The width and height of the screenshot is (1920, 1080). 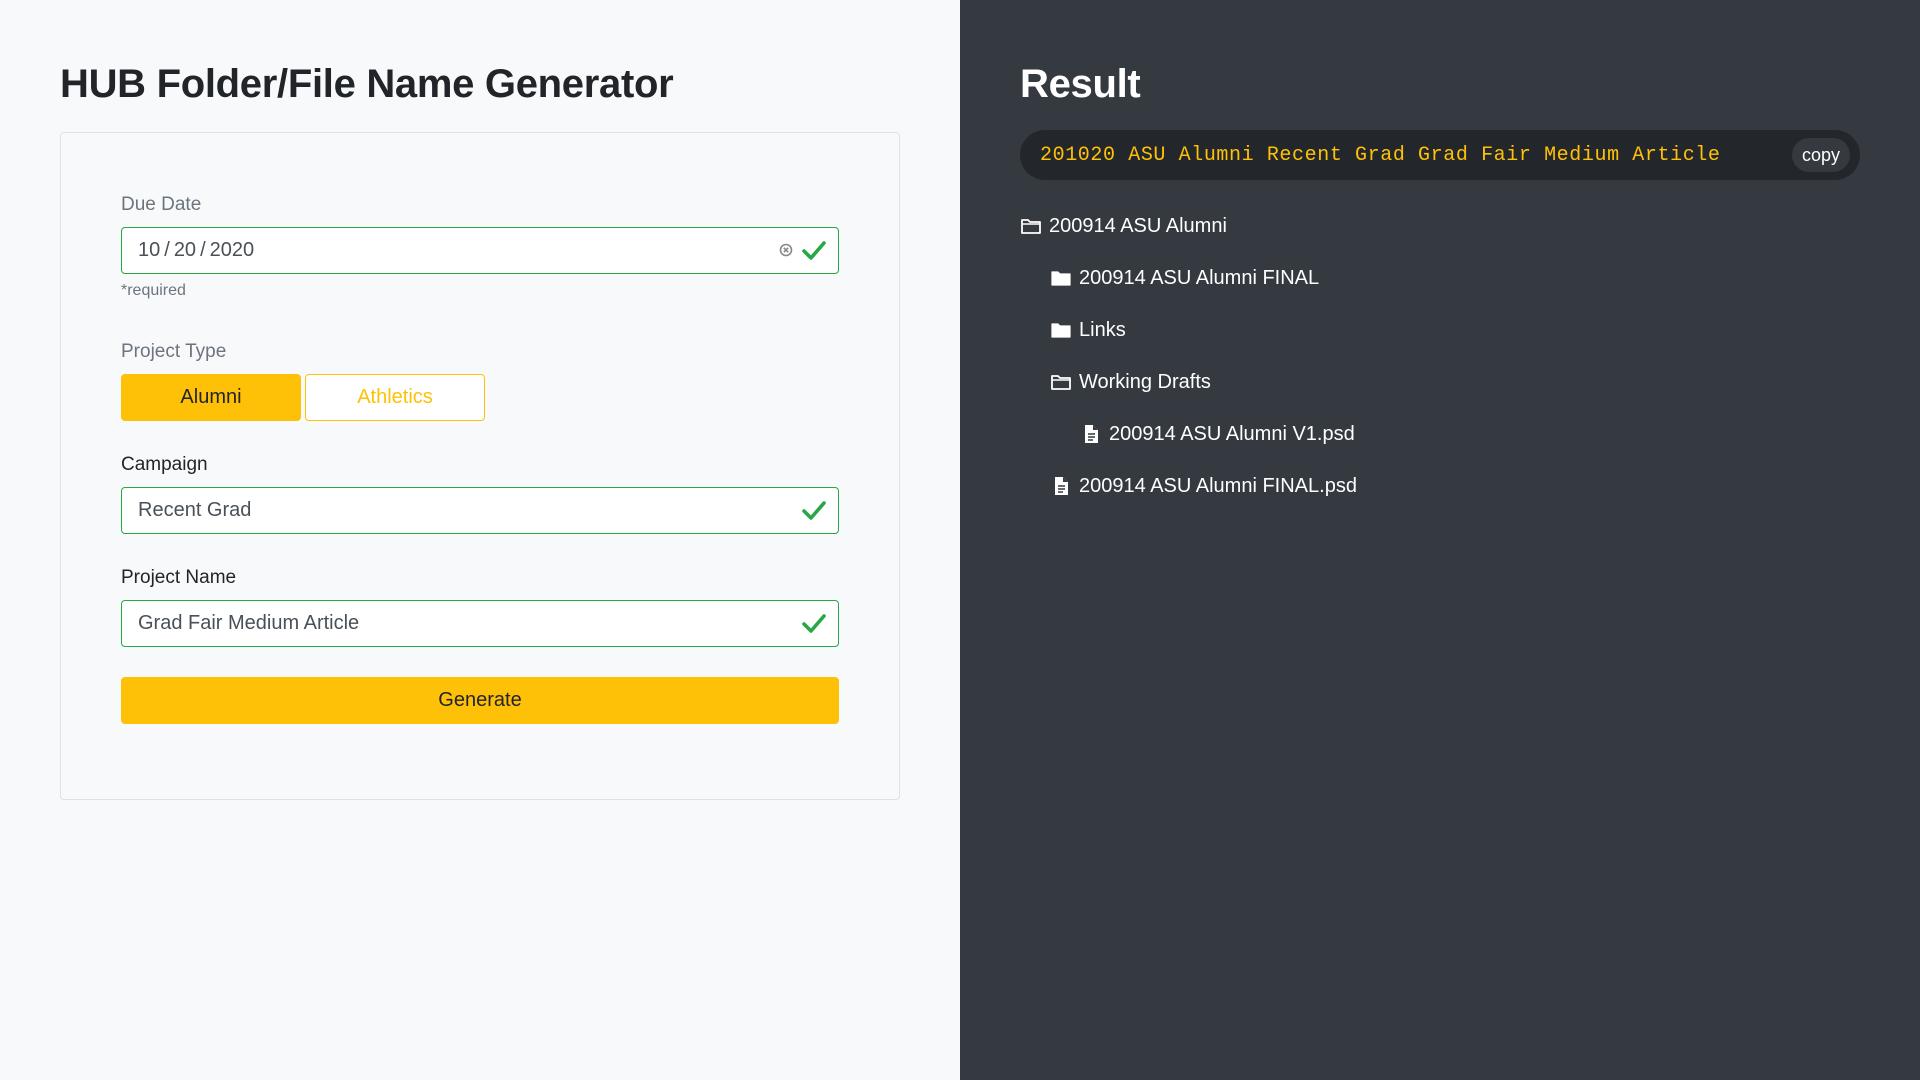 I want to click on tree-item-label: Working Drafts, so click(x=1145, y=381).